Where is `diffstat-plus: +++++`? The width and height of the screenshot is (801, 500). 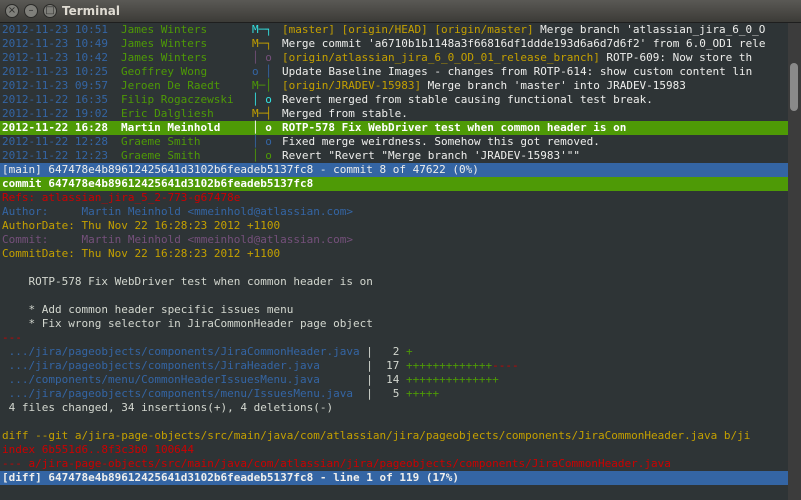 diffstat-plus: +++++ is located at coordinates (419, 393).